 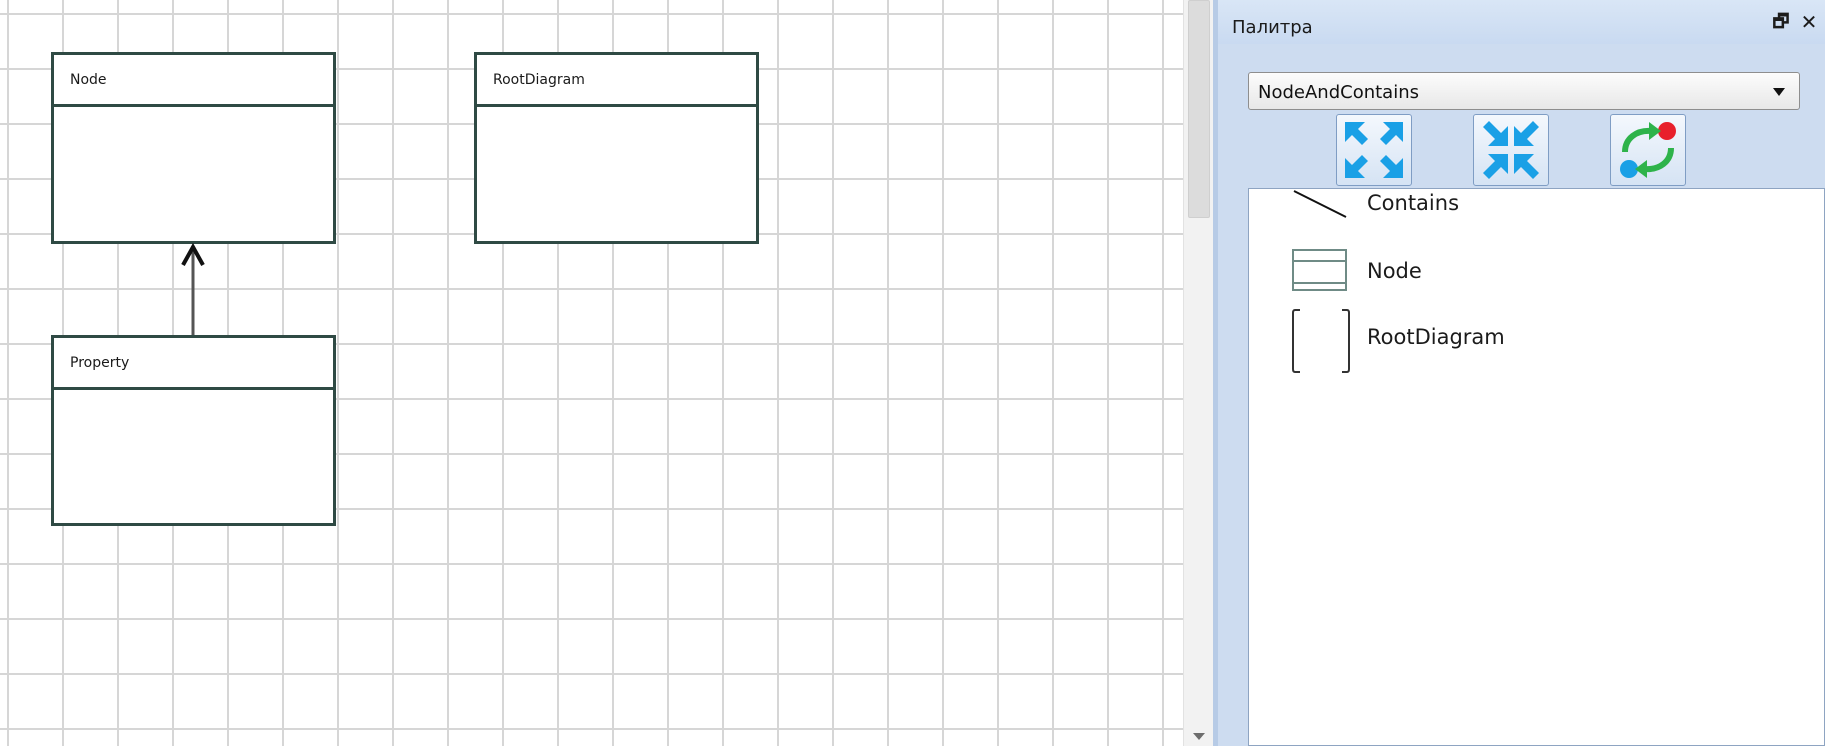 I want to click on node-class-property: Property, so click(x=193, y=430).